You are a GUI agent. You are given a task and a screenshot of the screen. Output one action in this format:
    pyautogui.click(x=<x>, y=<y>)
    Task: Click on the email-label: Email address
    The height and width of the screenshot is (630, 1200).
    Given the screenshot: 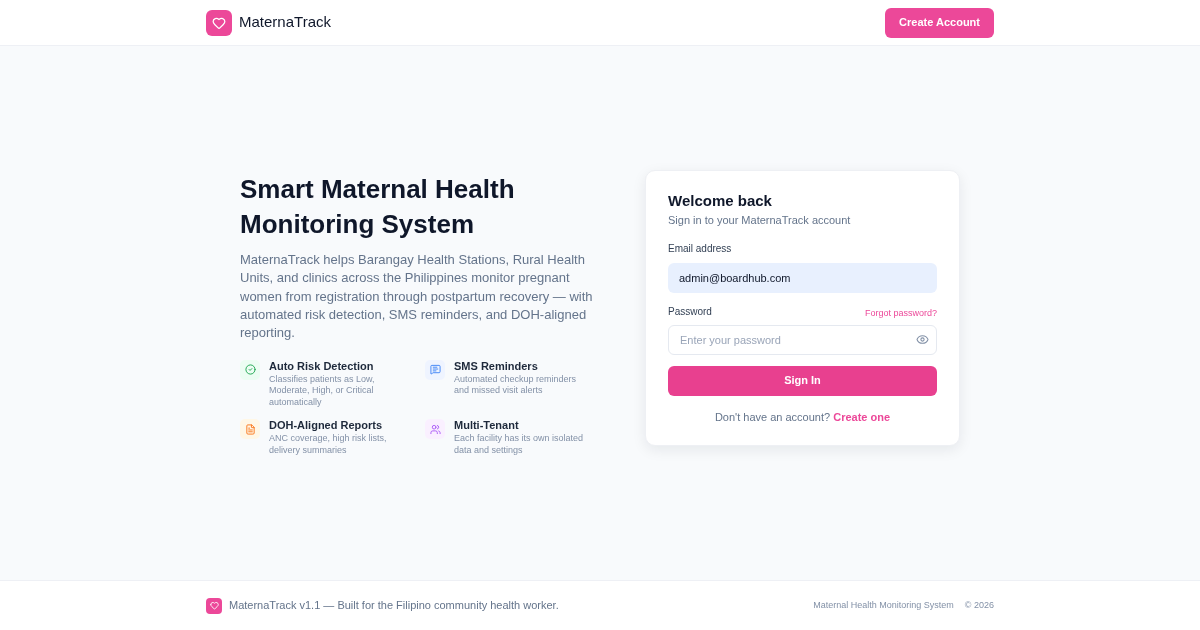 What is the action you would take?
    pyautogui.click(x=700, y=248)
    